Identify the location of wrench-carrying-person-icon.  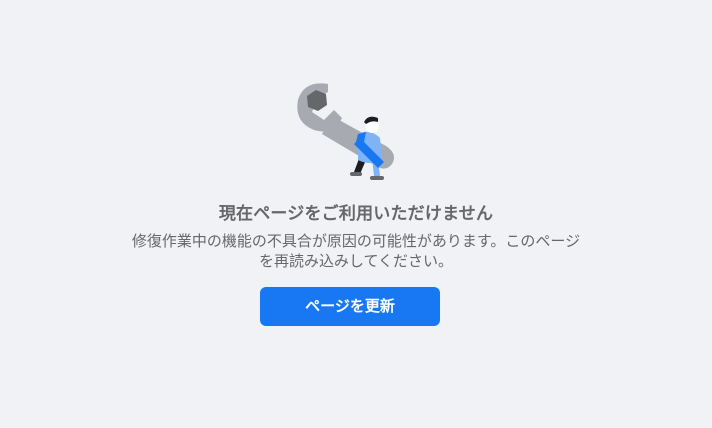
(345, 131).